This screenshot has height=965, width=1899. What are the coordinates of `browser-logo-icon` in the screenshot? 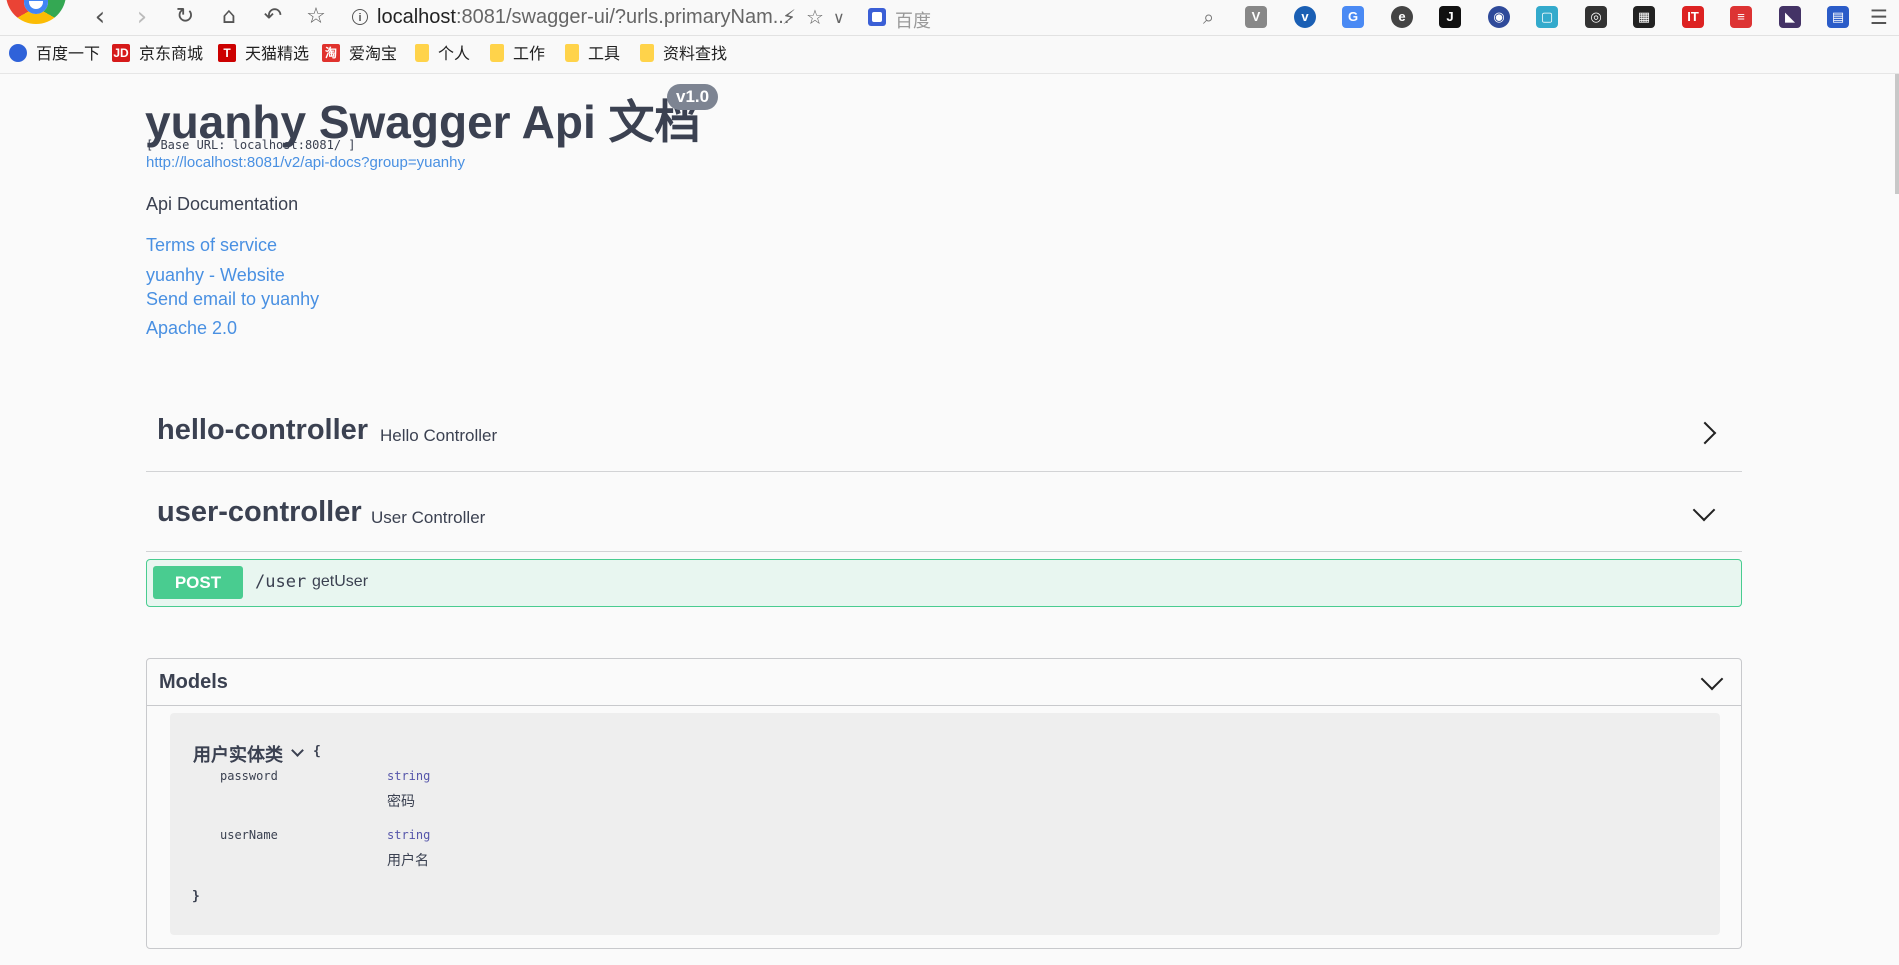 It's located at (36, 12).